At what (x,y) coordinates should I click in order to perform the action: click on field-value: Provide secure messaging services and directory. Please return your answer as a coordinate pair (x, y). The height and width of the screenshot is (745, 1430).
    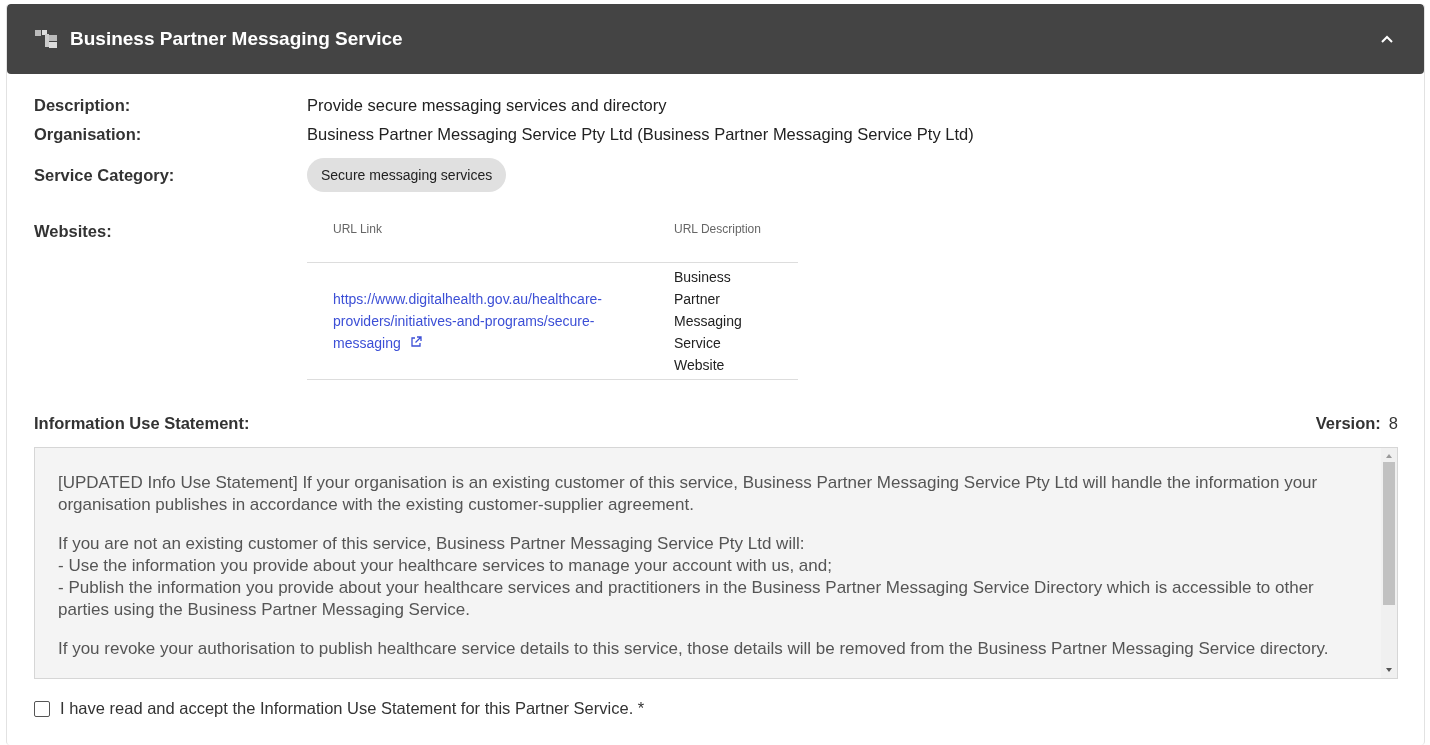
    Looking at the image, I should click on (487, 105).